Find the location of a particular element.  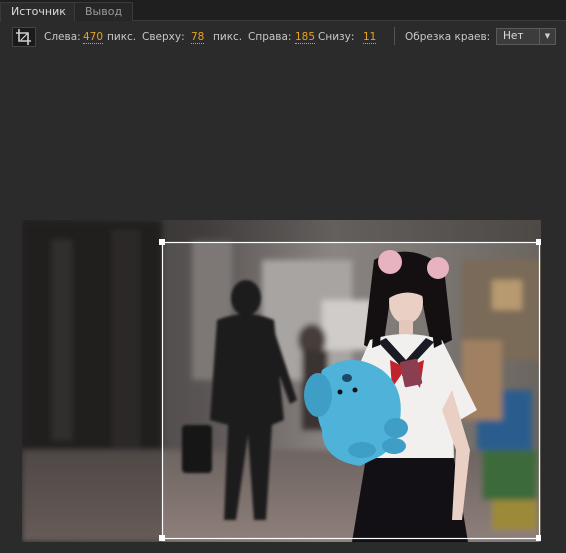

edge-crop-value: Нет is located at coordinates (513, 36).